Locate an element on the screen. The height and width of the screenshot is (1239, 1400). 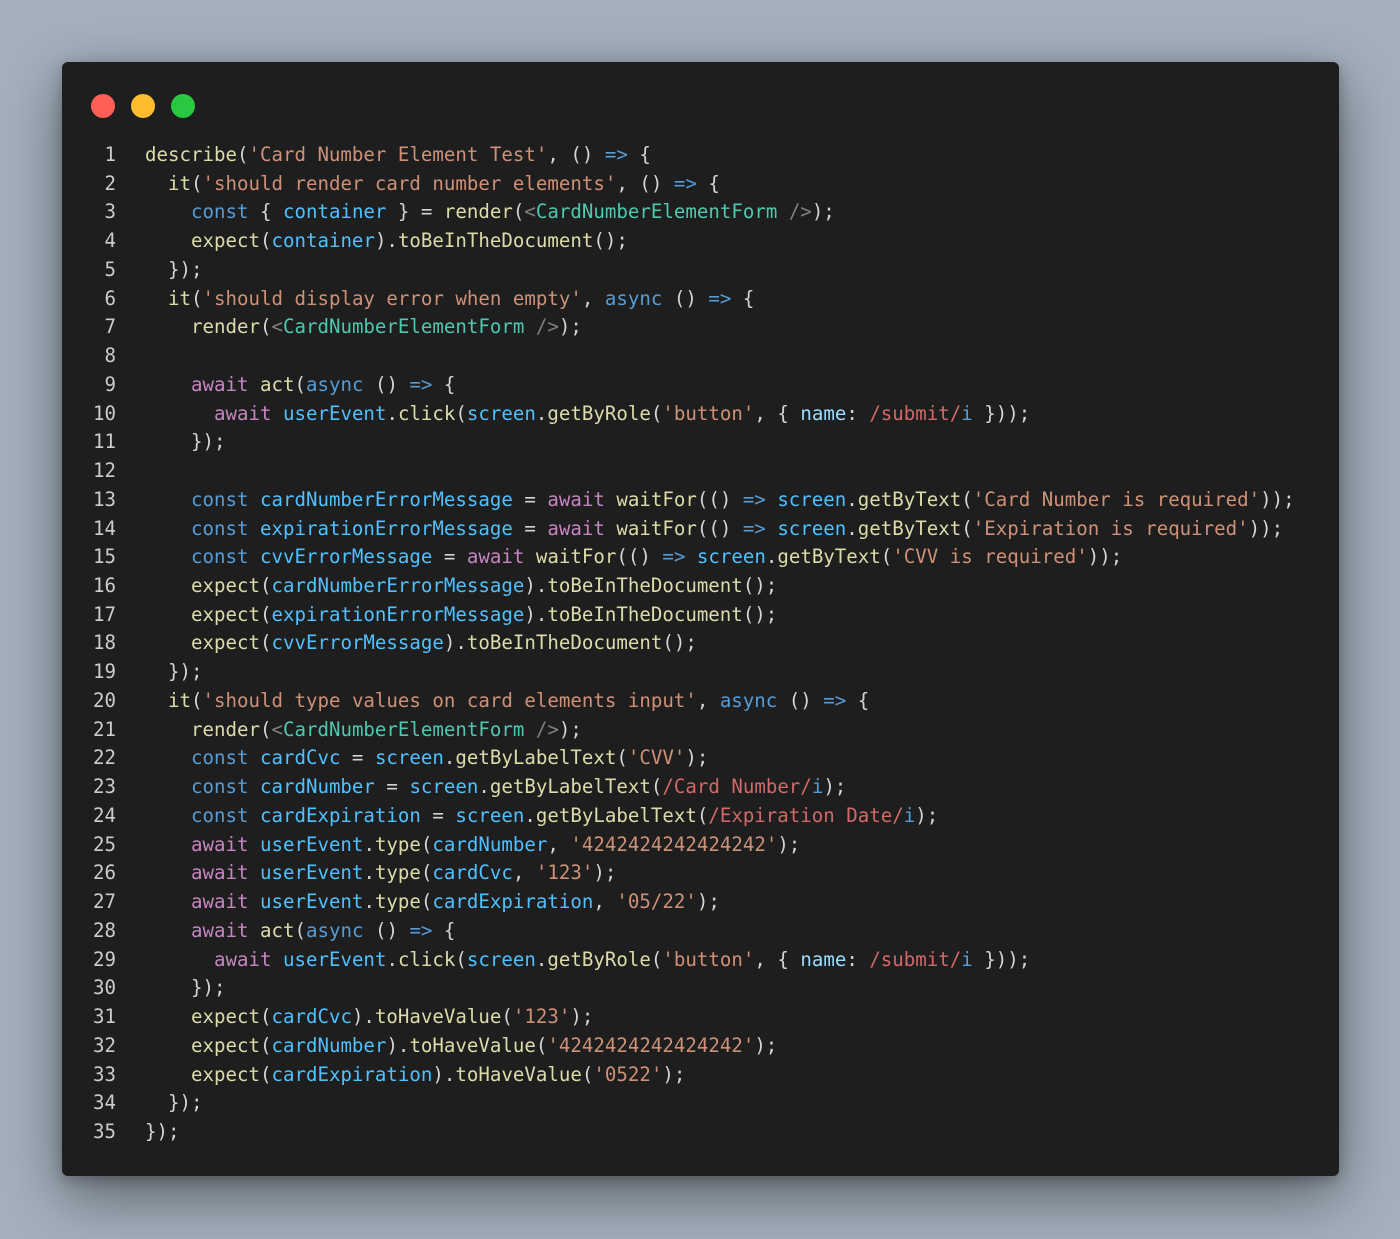
code-token: ). is located at coordinates (363, 1017).